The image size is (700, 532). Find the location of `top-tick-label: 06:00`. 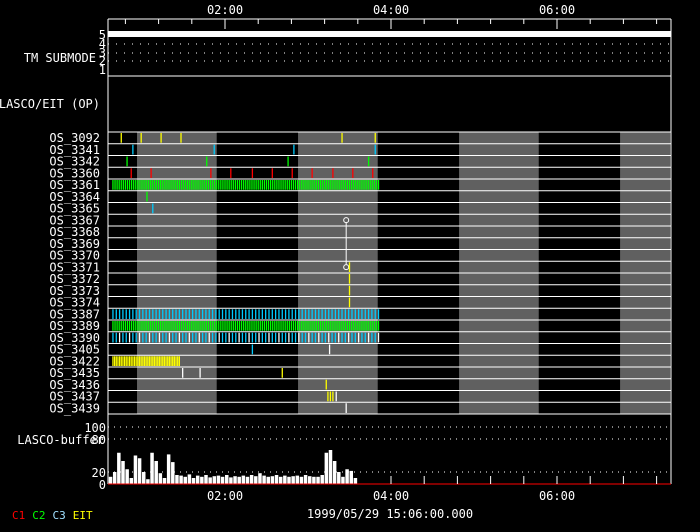

top-tick-label: 06:00 is located at coordinates (557, 10).